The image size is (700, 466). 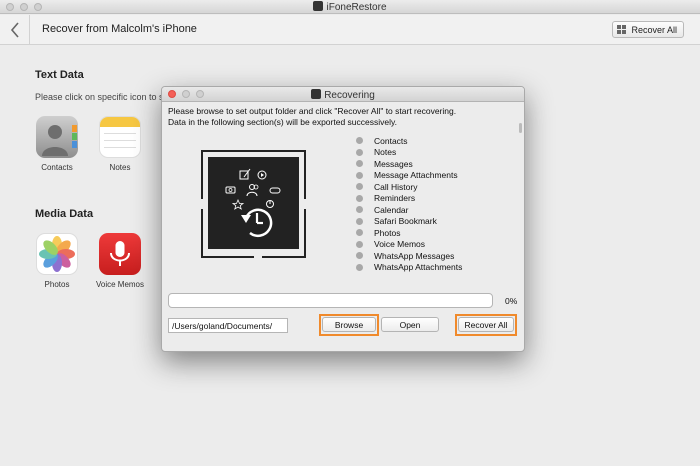 What do you see at coordinates (409, 268) in the screenshot?
I see `list-item: WhatsApp Attachments` at bounding box center [409, 268].